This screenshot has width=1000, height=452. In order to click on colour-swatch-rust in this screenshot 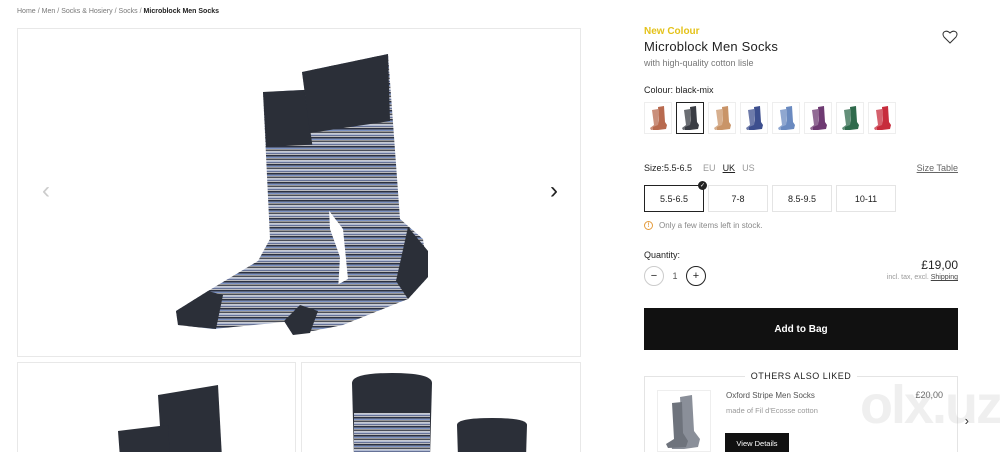, I will do `click(658, 118)`.